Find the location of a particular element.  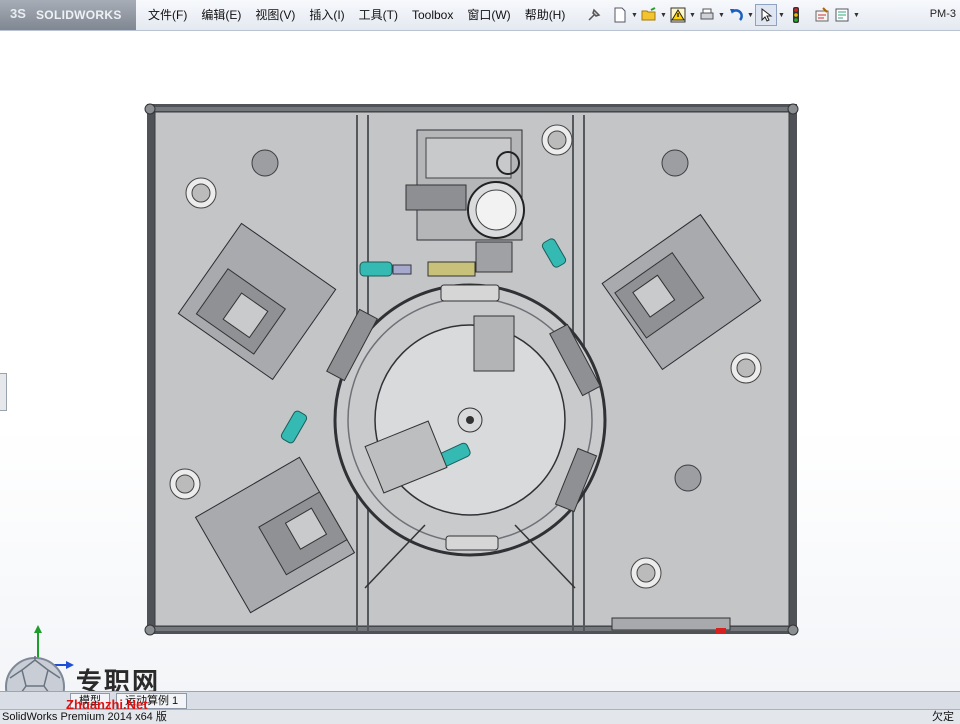

rebuild-dropdown-icon: ▼ is located at coordinates (692, 15).